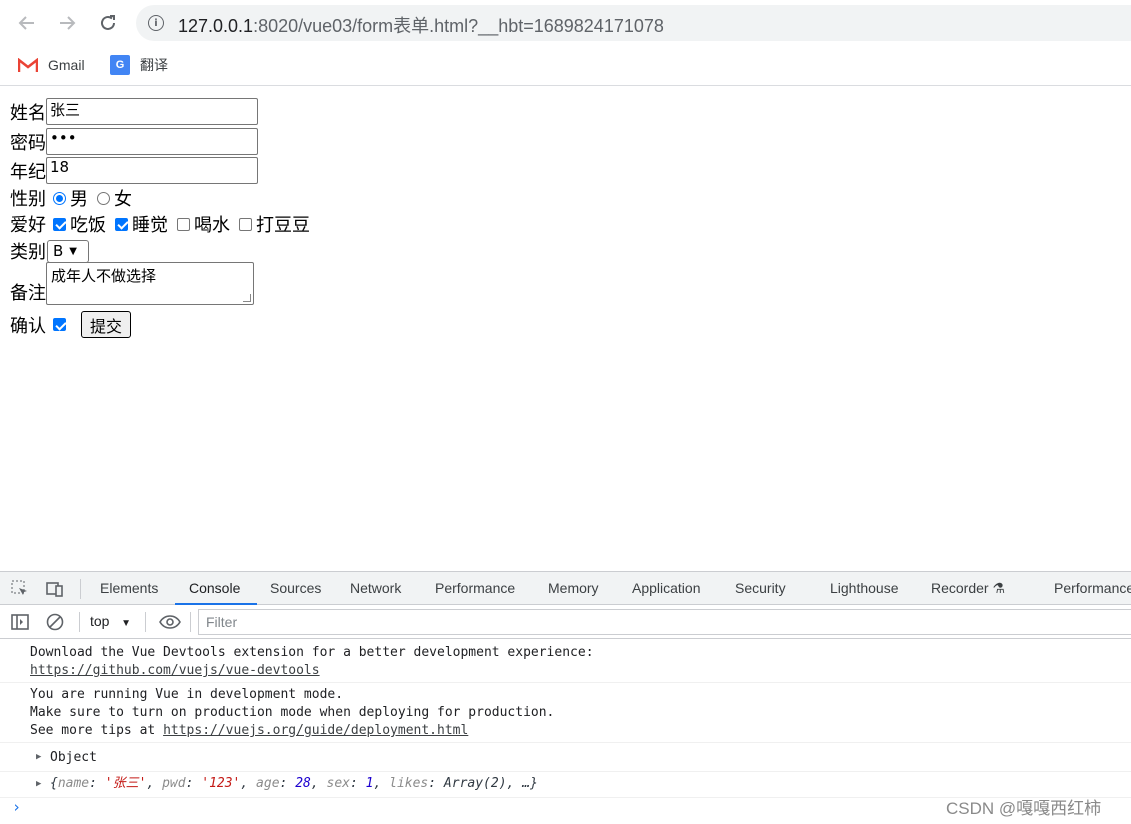 This screenshot has width=1131, height=824. What do you see at coordinates (214, 588) in the screenshot?
I see `tab-console: Console` at bounding box center [214, 588].